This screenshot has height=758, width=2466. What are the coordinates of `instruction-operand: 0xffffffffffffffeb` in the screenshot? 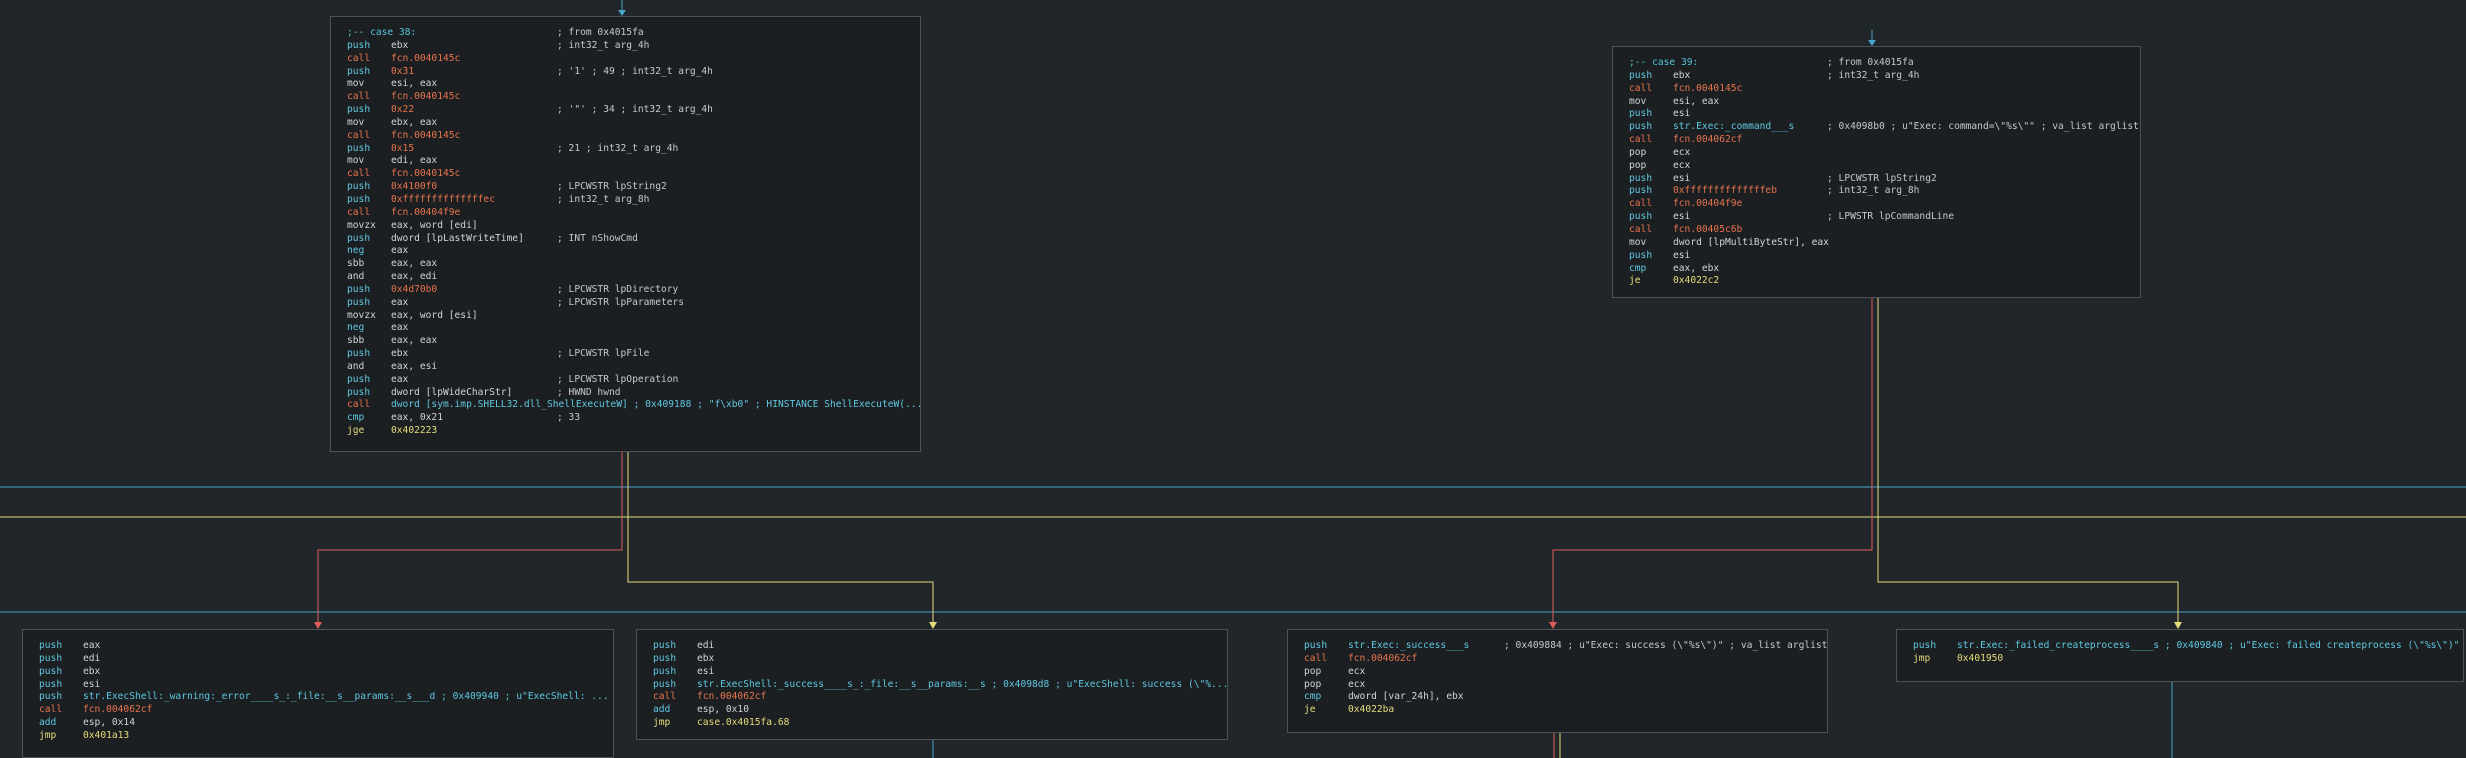 It's located at (1725, 191).